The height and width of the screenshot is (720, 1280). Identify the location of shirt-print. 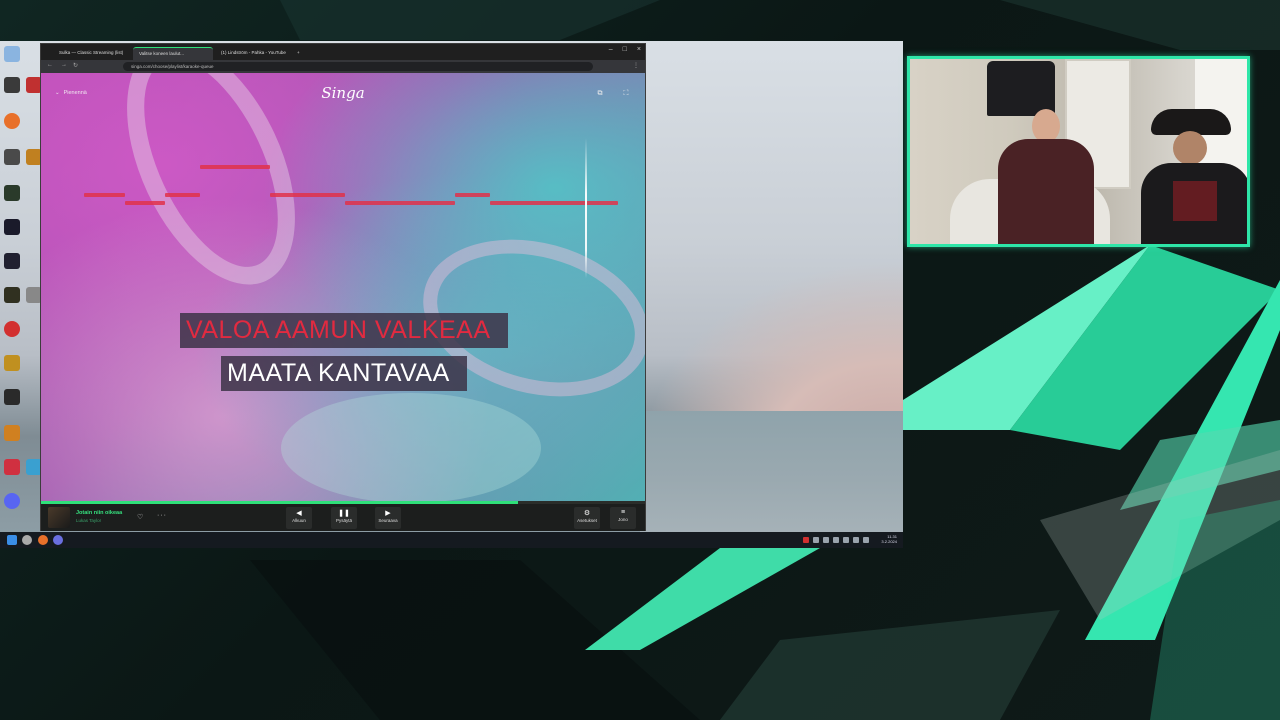
(1195, 201).